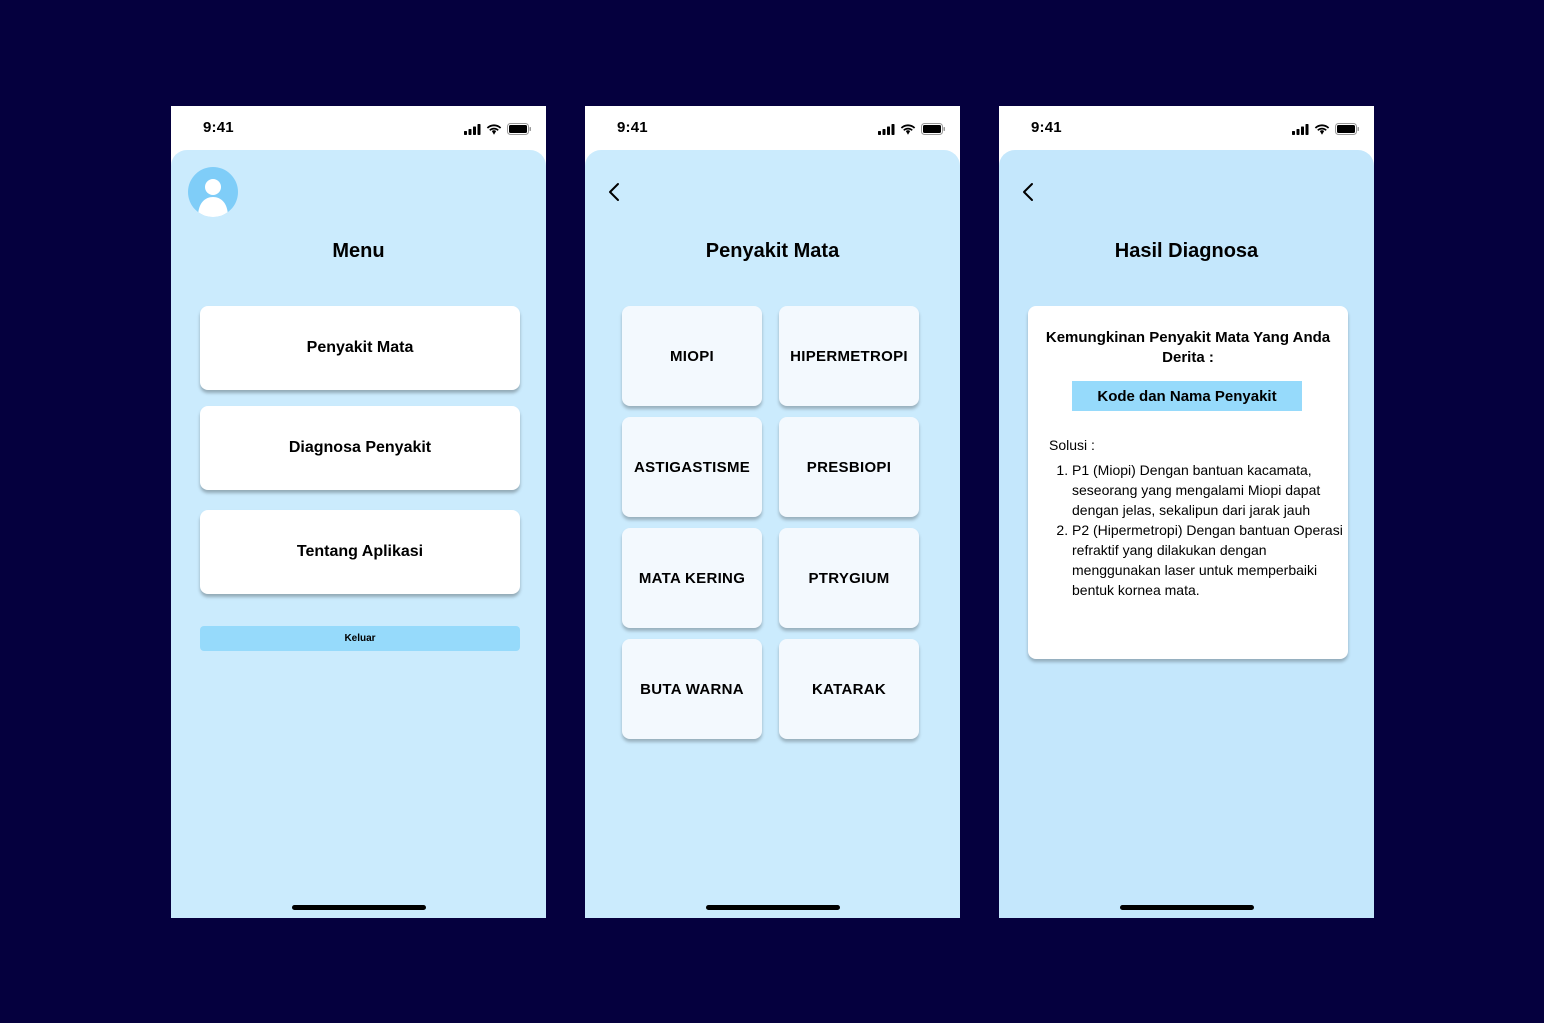 The image size is (1544, 1023). I want to click on menu-item-tentang-aplikasi: Tentang Aplikasi, so click(360, 552).